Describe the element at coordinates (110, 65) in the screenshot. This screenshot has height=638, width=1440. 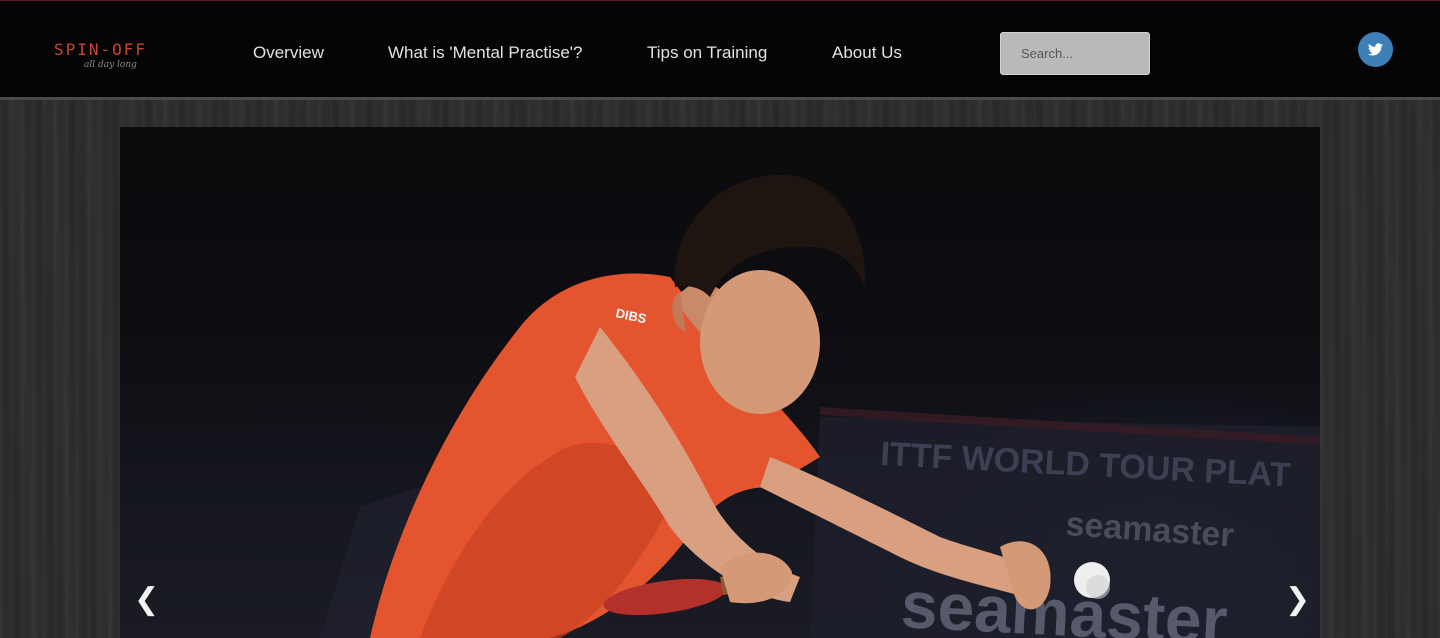
I see `logo-tagline: all day long` at that location.